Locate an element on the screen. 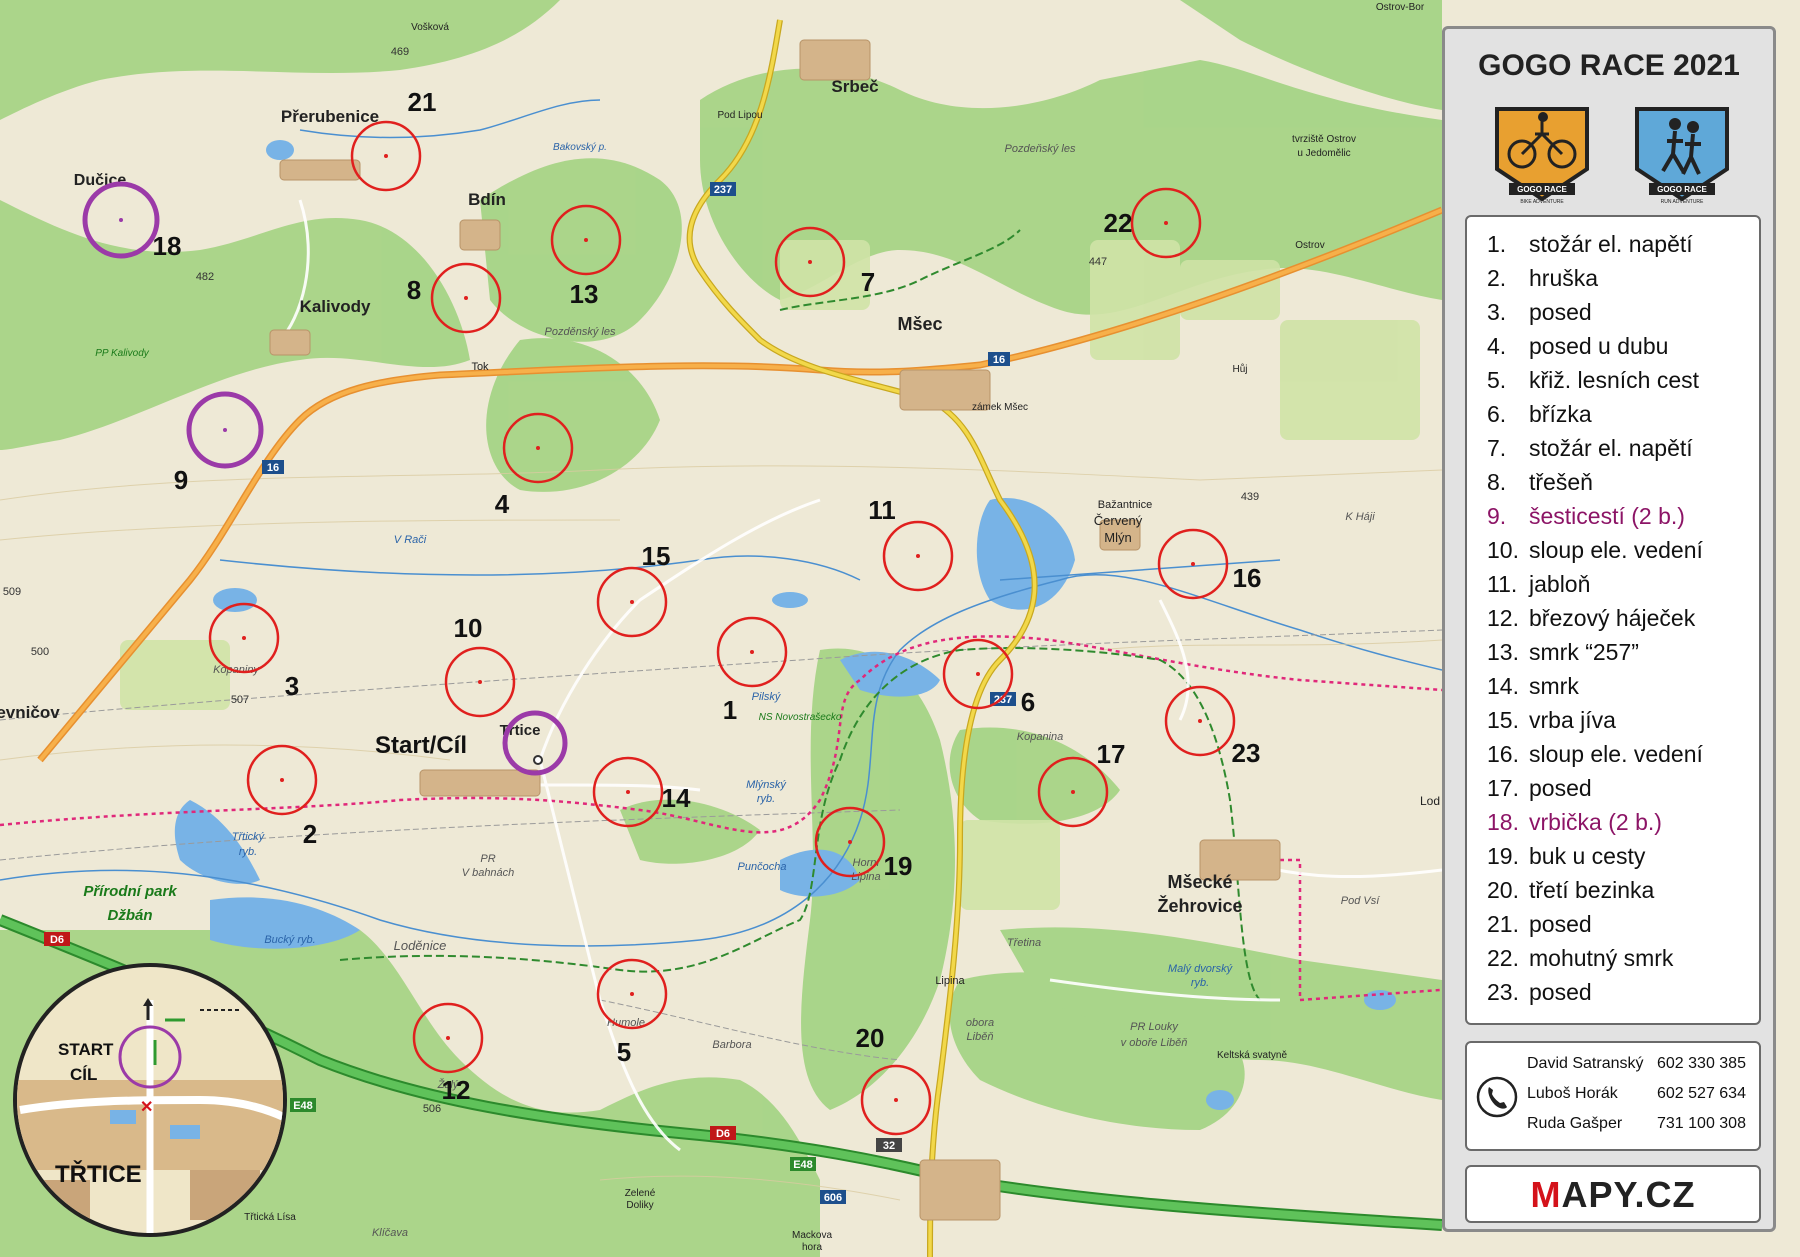 The height and width of the screenshot is (1257, 1800). place-label: Zelené is located at coordinates (640, 1193).